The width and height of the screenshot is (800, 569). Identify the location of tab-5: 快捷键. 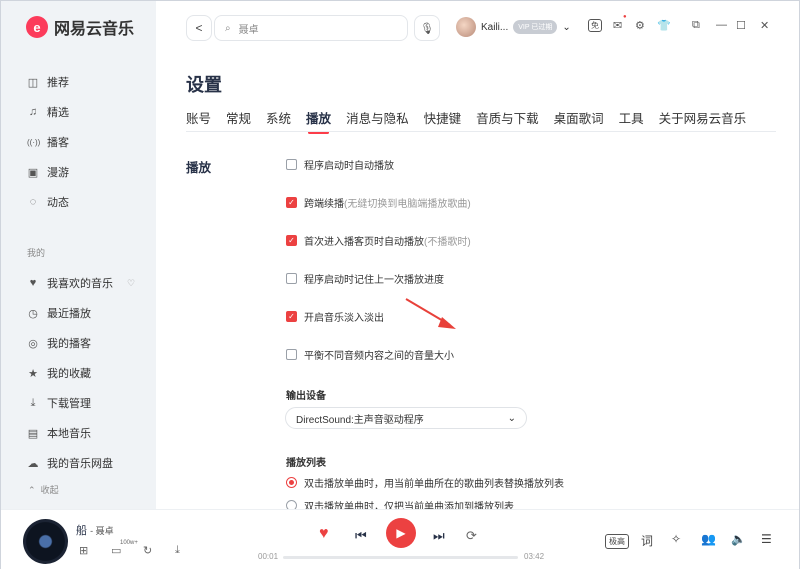
(443, 120).